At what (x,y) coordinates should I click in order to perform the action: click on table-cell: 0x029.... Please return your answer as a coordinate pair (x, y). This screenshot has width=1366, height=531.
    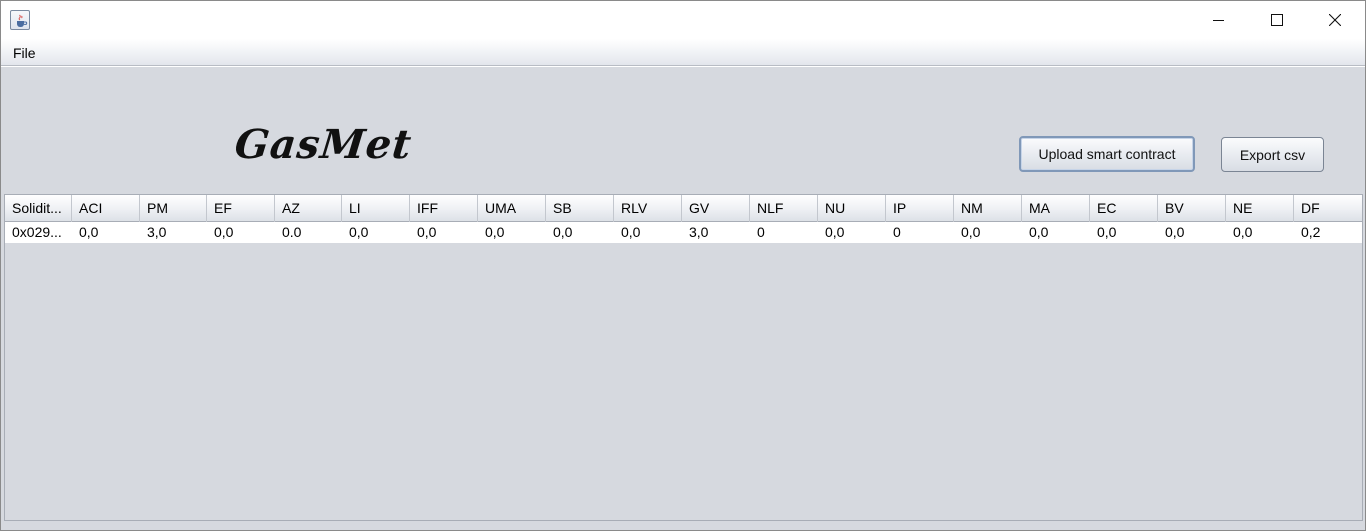
    Looking at the image, I should click on (38, 232).